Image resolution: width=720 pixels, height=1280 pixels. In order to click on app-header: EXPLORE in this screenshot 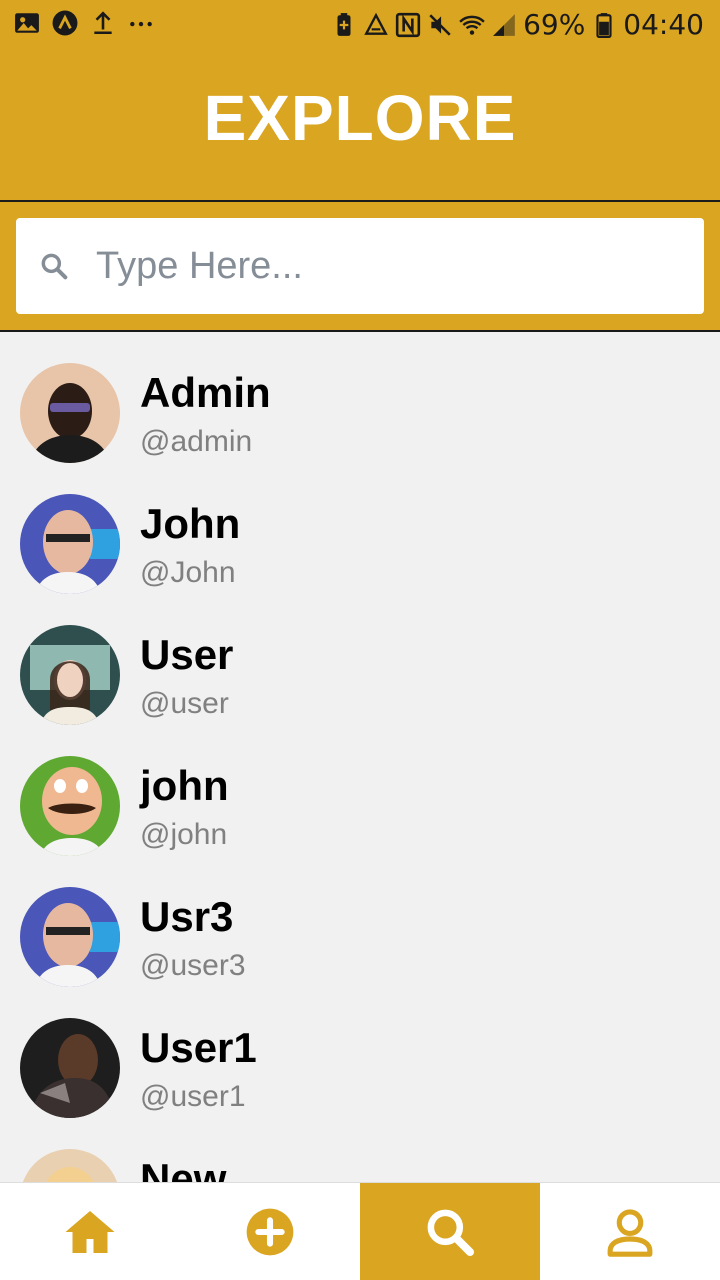, I will do `click(360, 125)`.